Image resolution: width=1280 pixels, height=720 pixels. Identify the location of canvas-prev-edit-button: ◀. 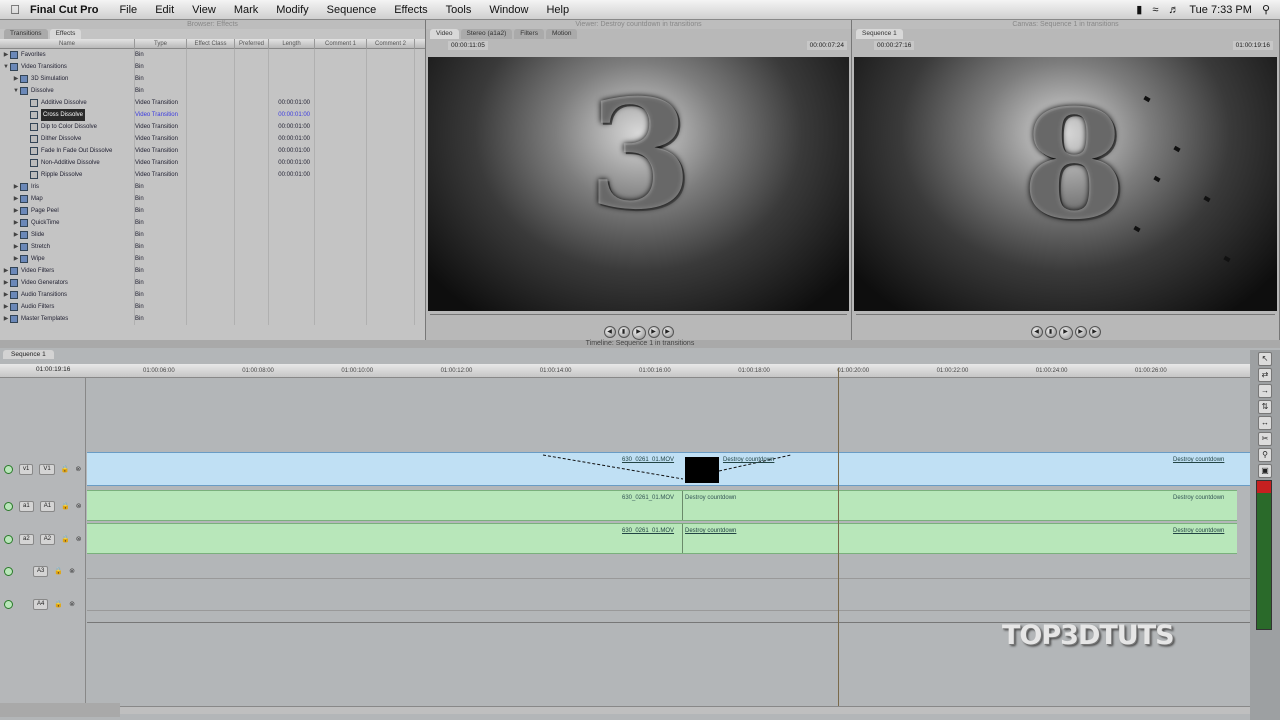
(1036, 332).